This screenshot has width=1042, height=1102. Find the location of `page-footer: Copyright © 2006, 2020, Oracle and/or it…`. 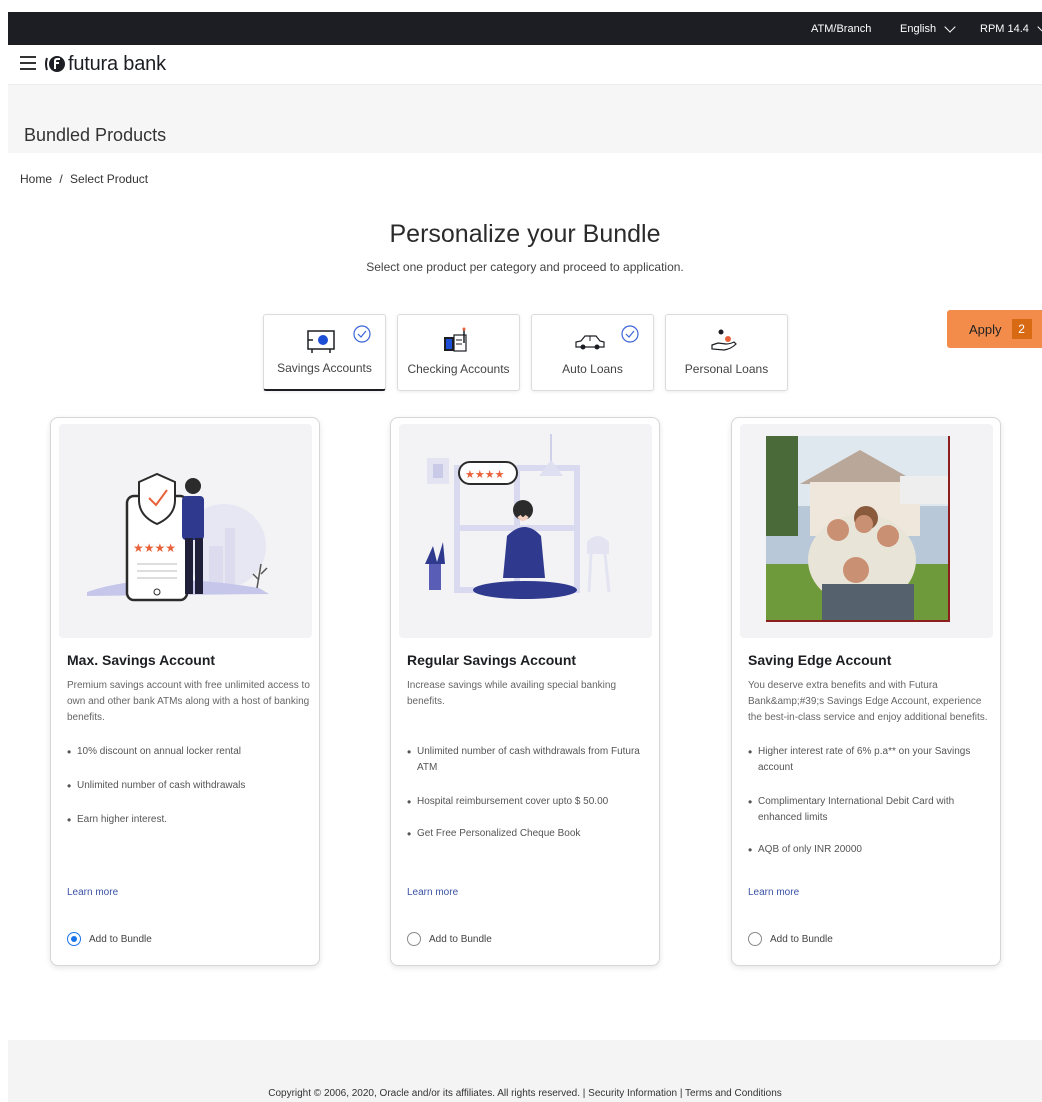

page-footer: Copyright © 2006, 2020, Oracle and/or it… is located at coordinates (525, 1071).